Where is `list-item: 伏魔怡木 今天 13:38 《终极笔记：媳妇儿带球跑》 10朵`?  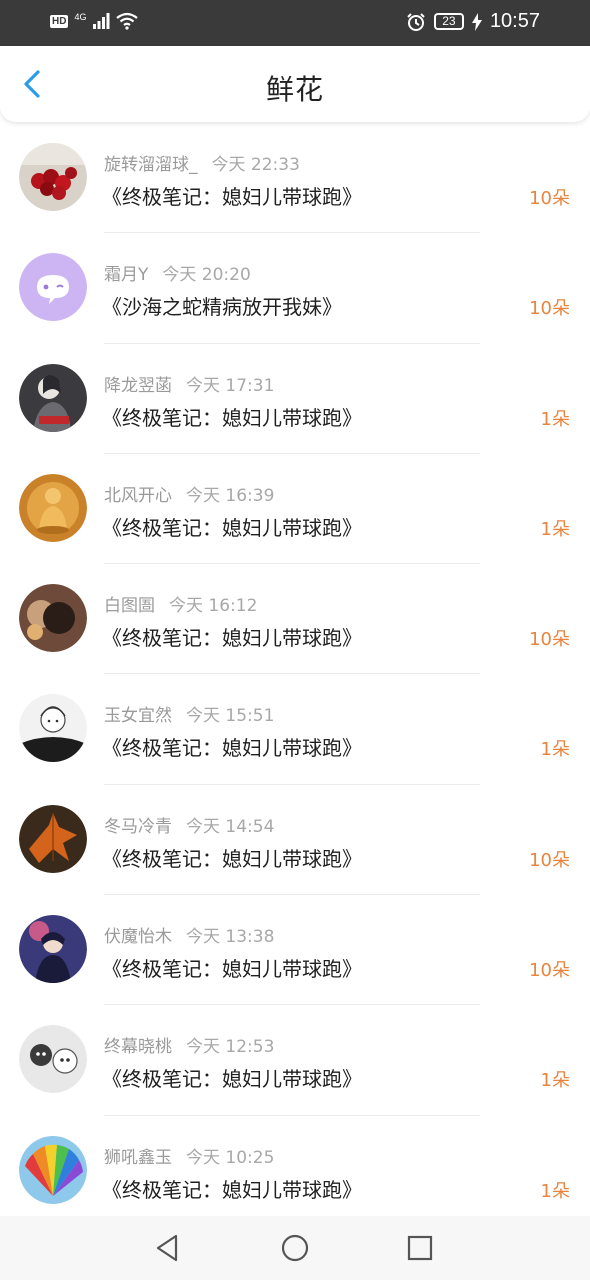 list-item: 伏魔怡木 今天 13:38 《终极笔记：媳妇儿带球跑》 10朵 is located at coordinates (295, 950).